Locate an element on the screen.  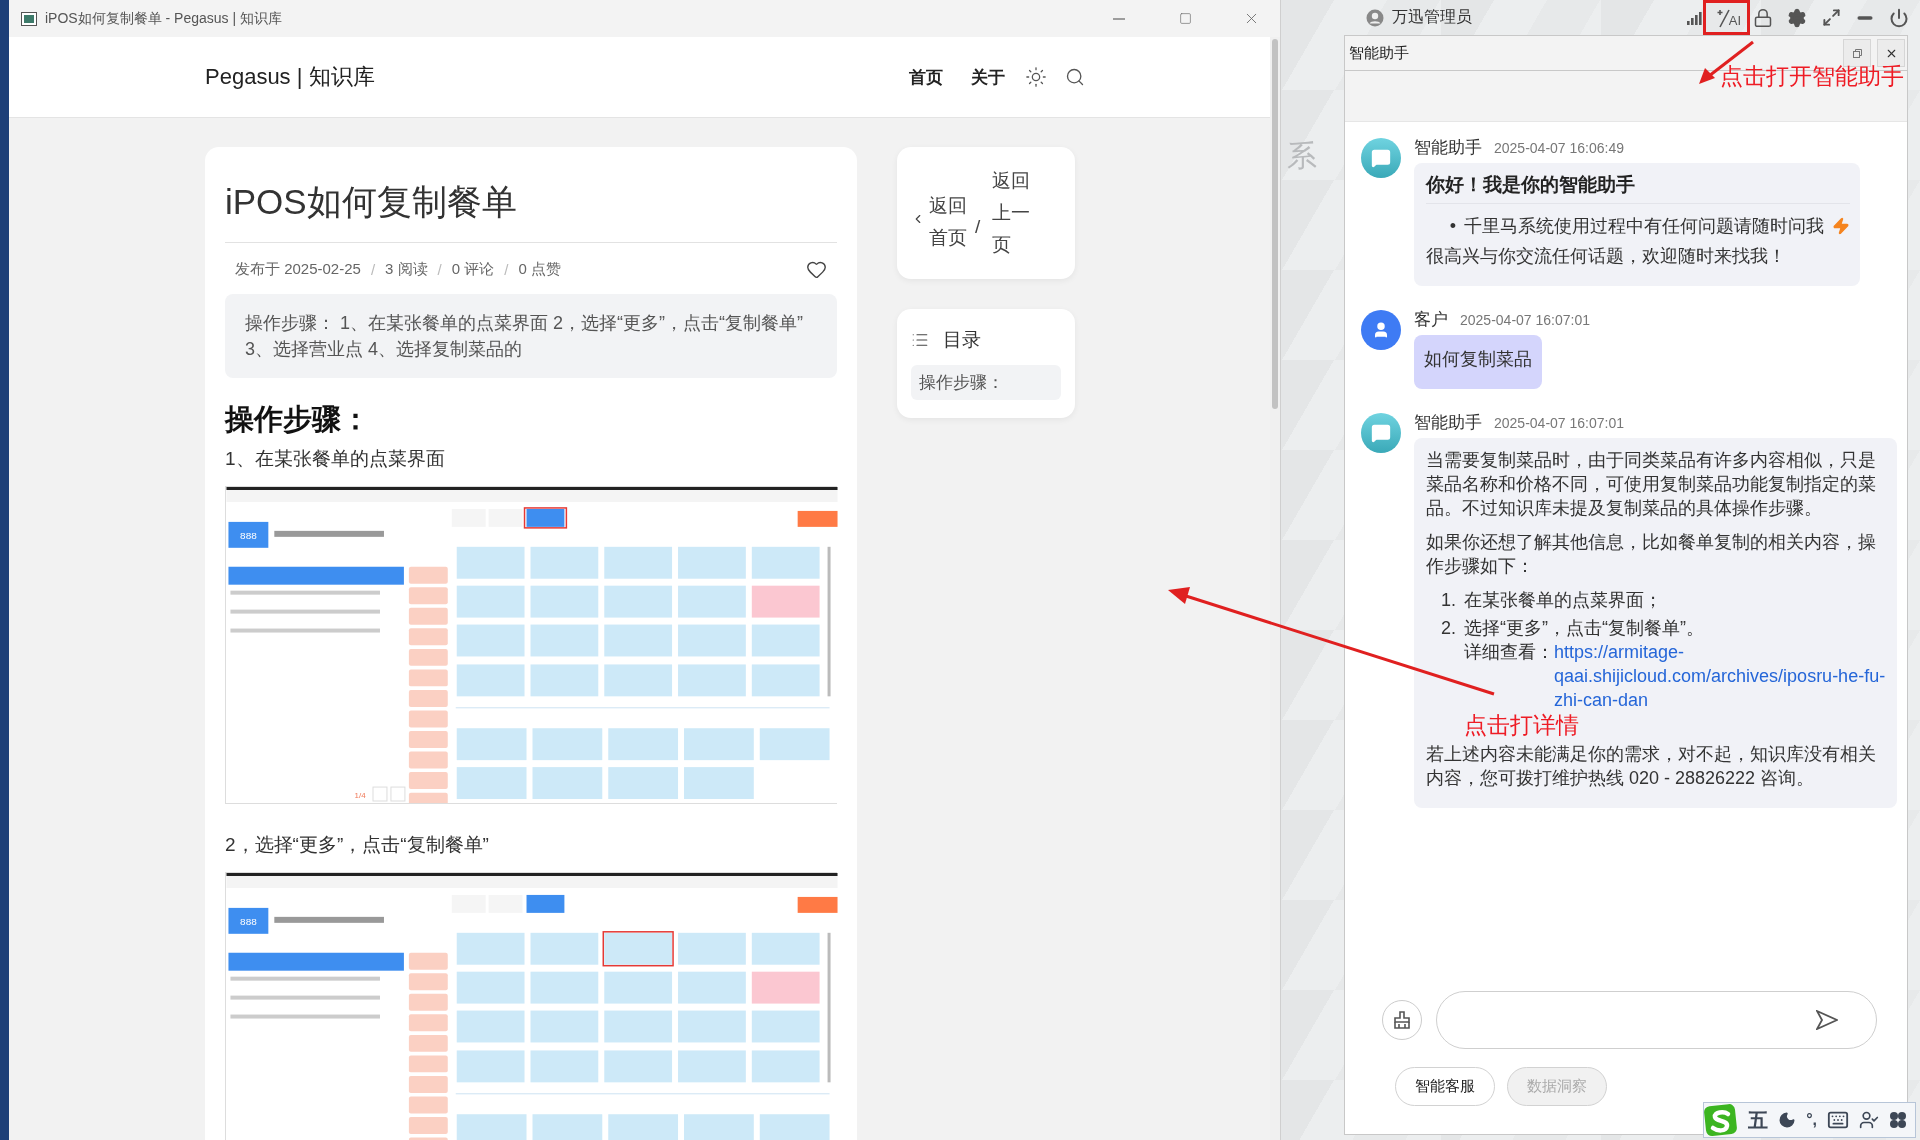
sun-icon is located at coordinates (1036, 77).